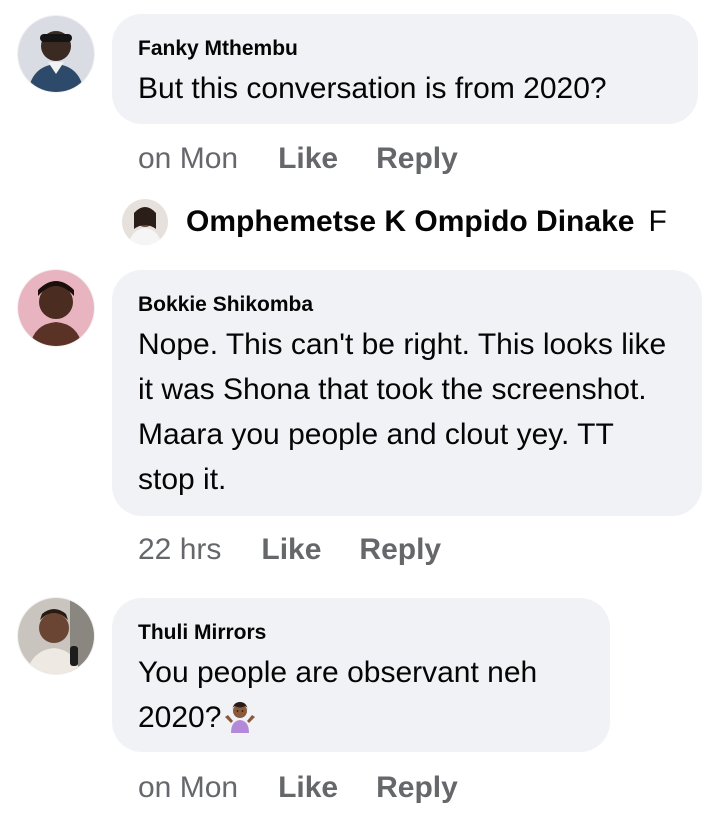  What do you see at coordinates (179, 550) in the screenshot?
I see `comment-time: 22 hrs` at bounding box center [179, 550].